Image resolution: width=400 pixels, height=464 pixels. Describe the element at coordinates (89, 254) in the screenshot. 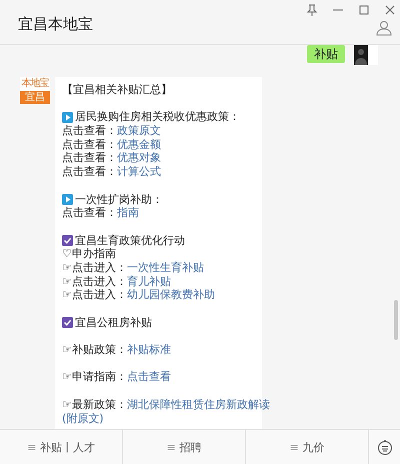

I see `message-text: ♡申办指南` at that location.